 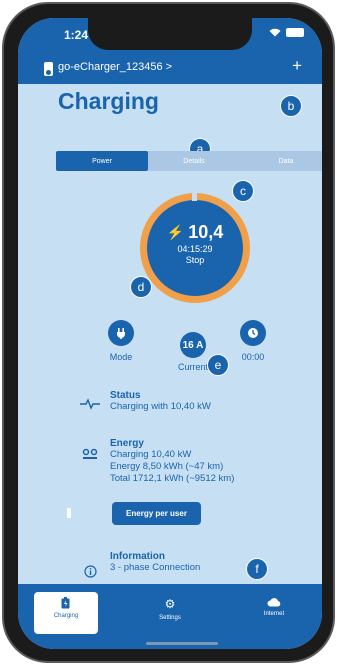 I want to click on timer-button, so click(x=253, y=333).